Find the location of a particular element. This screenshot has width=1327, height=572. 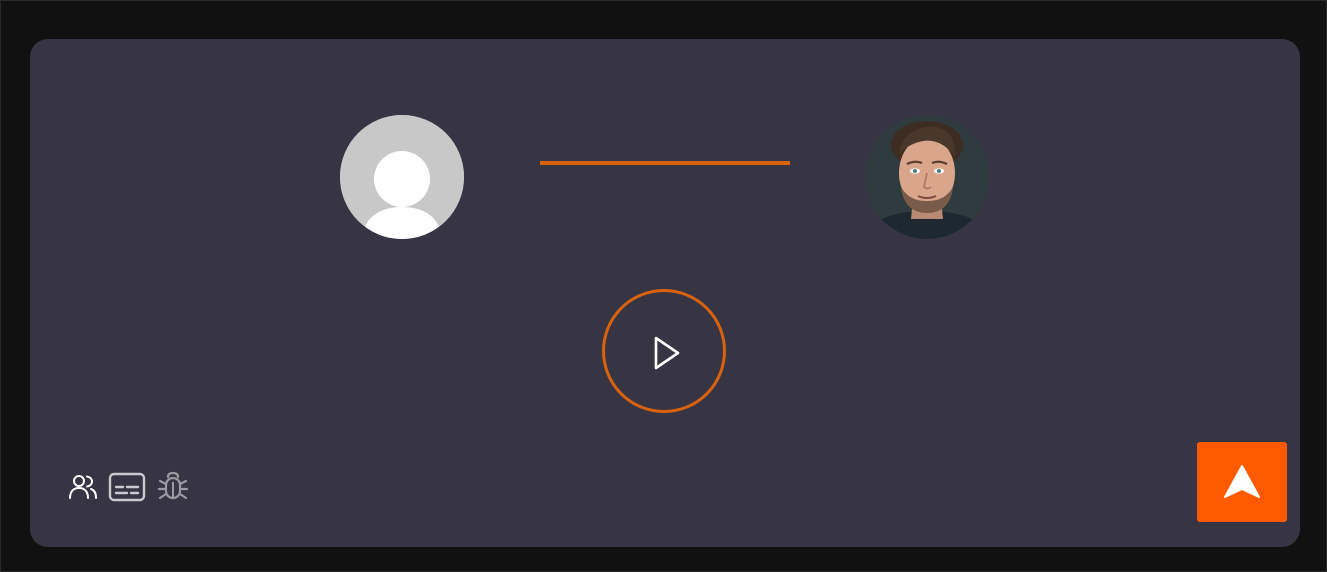

captions-icon is located at coordinates (127, 487).